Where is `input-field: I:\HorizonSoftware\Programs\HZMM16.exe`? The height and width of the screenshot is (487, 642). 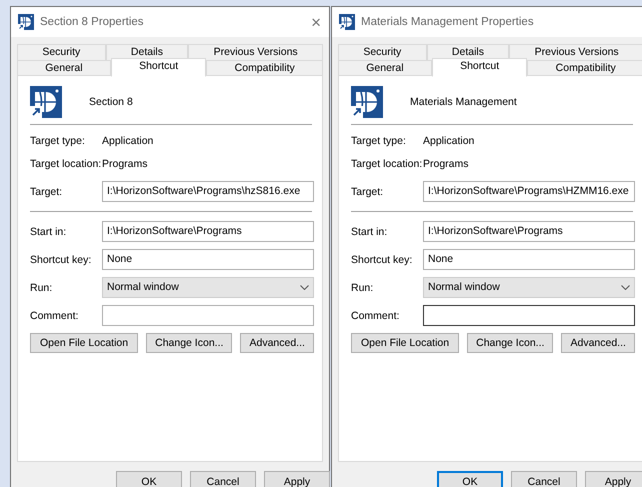
input-field: I:\HorizonSoftware\Programs\HZMM16.exe is located at coordinates (529, 191).